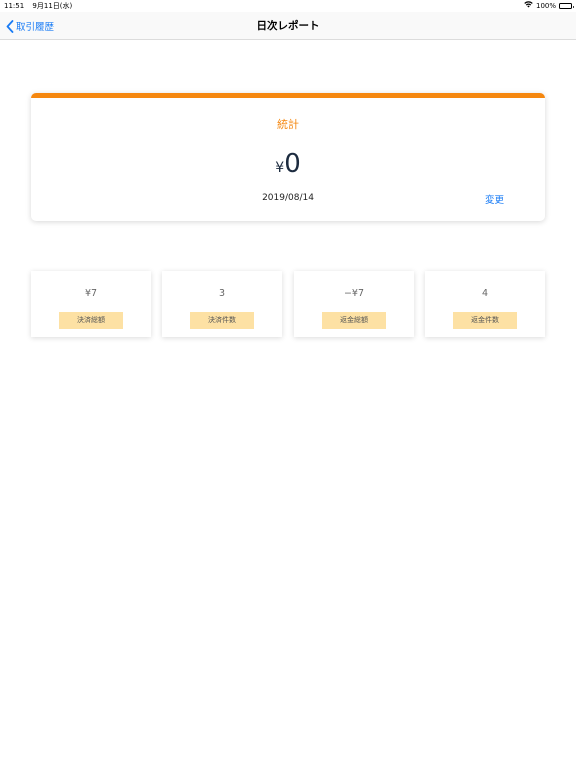  I want to click on stat-label: 返金件数, so click(485, 320).